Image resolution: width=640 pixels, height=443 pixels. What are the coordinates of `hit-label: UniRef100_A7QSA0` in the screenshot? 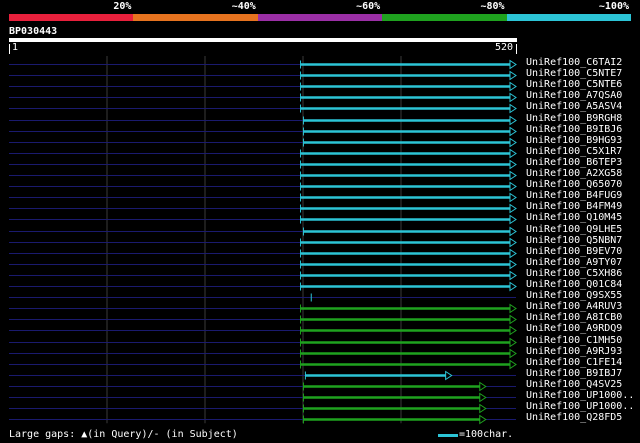 It's located at (574, 95).